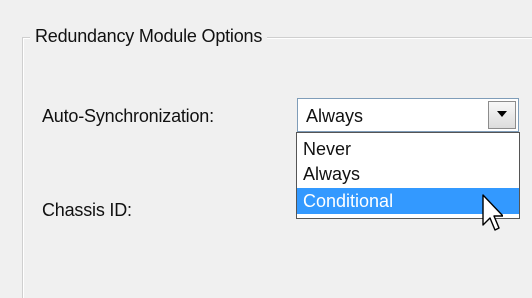 The height and width of the screenshot is (298, 532). What do you see at coordinates (408, 115) in the screenshot?
I see `auto-synchronization-combobox: Always` at bounding box center [408, 115].